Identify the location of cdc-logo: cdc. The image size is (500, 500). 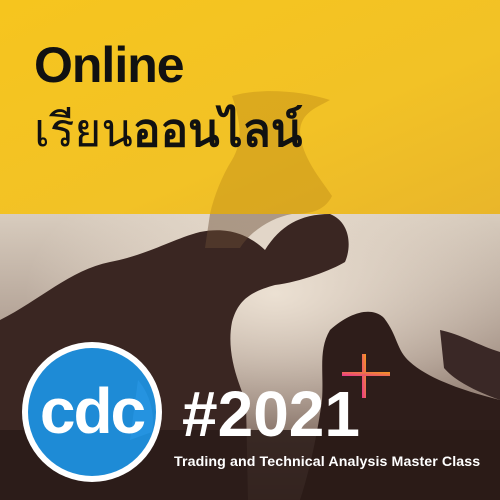
(92, 412).